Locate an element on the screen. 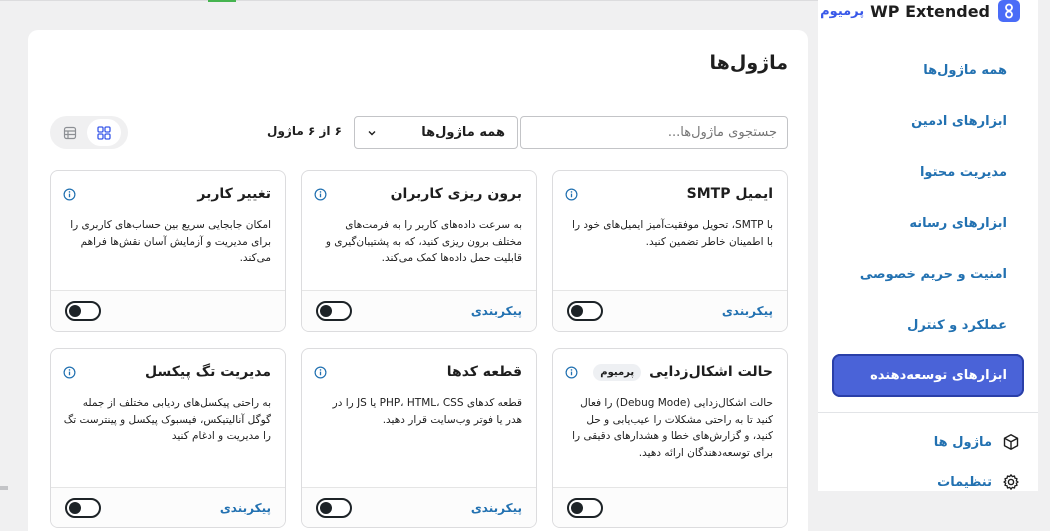  search-input is located at coordinates (654, 132).